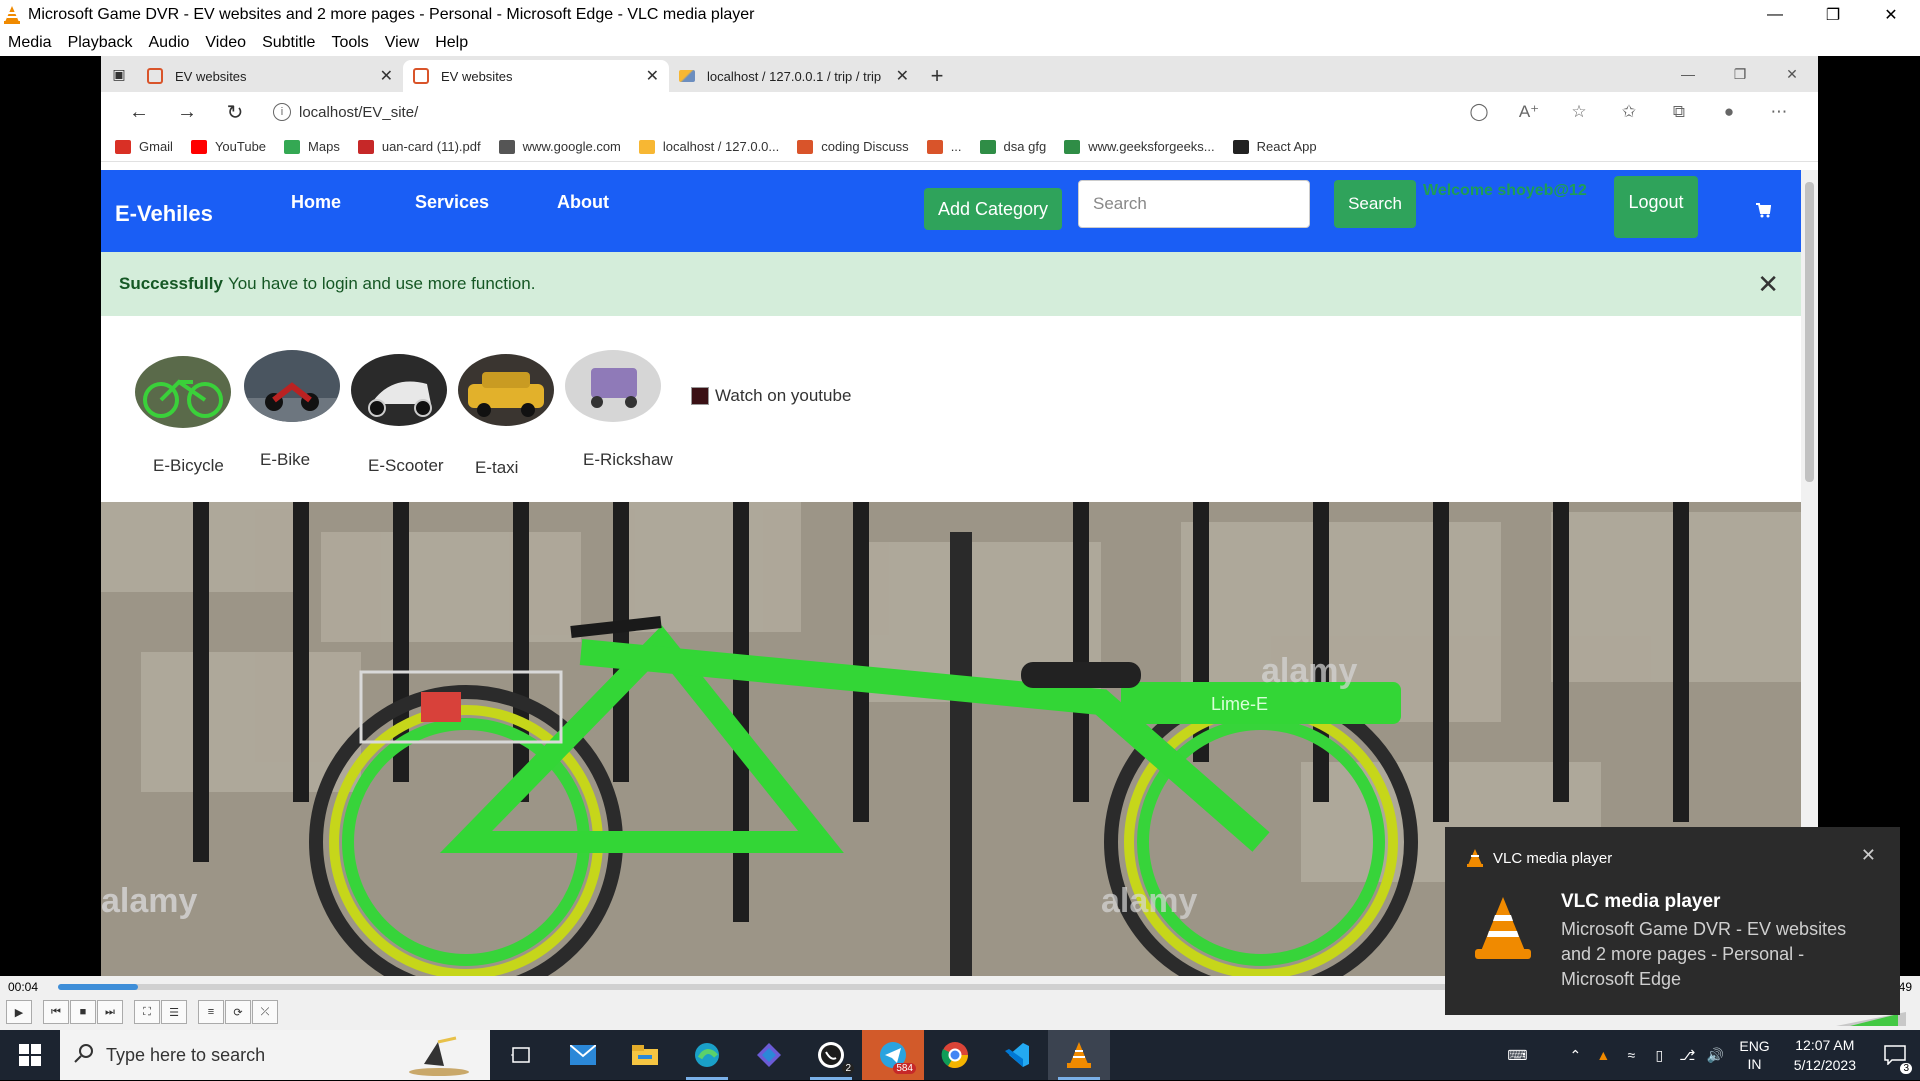 The height and width of the screenshot is (1081, 1920). Describe the element at coordinates (399, 390) in the screenshot. I see `category-e-scooter` at that location.